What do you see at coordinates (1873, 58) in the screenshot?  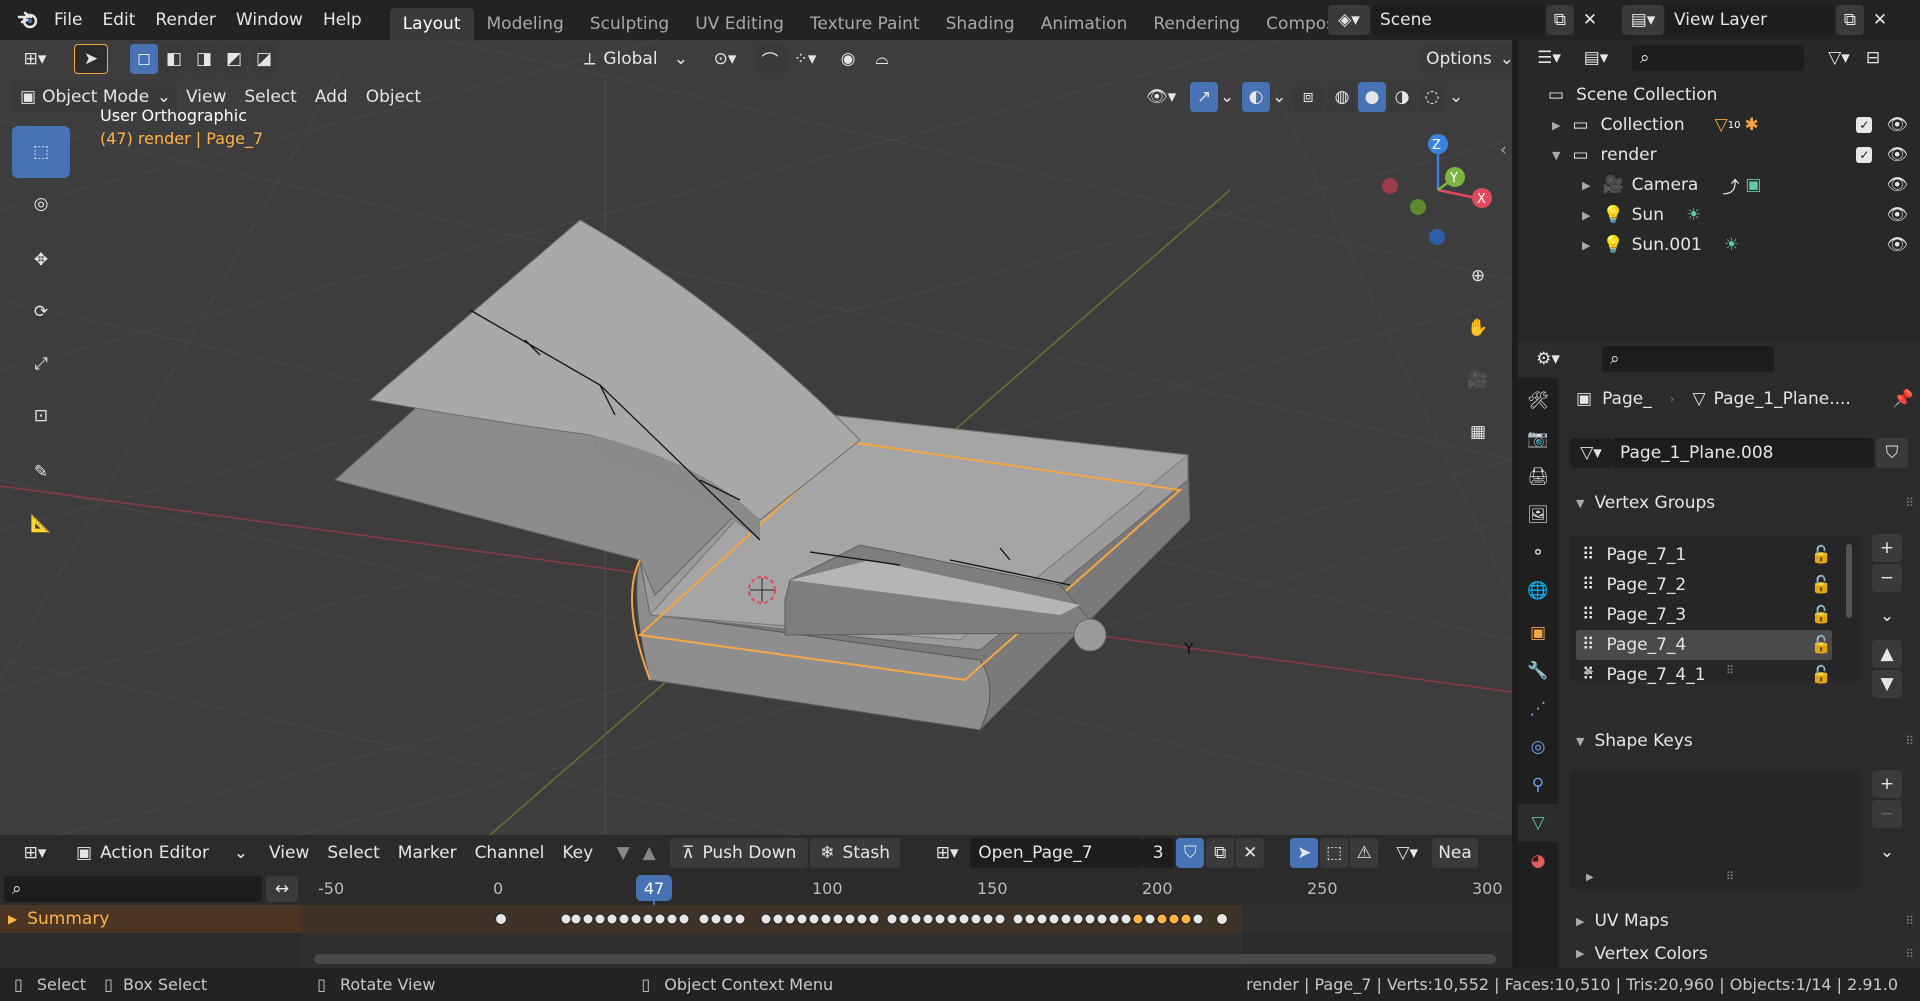 I see `new-collection-icon: ⊟` at bounding box center [1873, 58].